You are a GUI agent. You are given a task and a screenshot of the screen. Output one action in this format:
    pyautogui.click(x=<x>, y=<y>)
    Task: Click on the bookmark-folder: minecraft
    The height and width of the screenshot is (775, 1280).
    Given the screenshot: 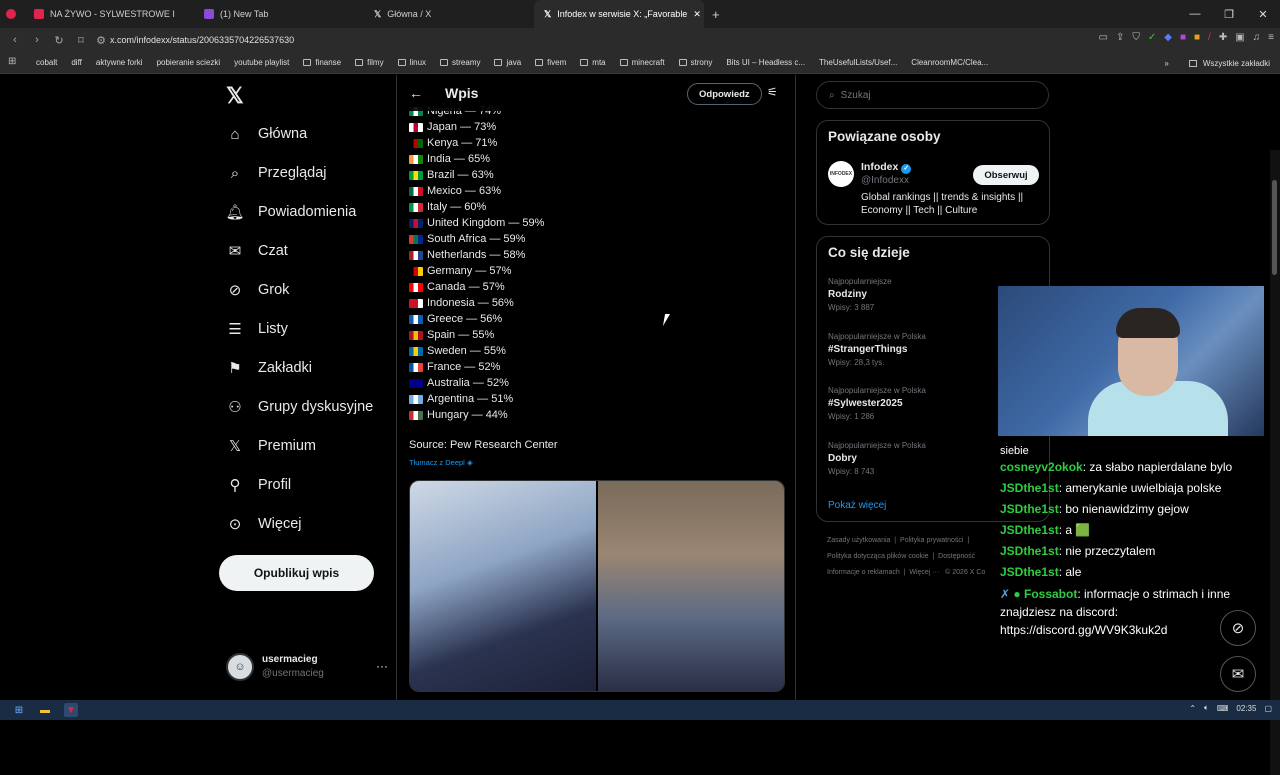 What is the action you would take?
    pyautogui.click(x=642, y=62)
    